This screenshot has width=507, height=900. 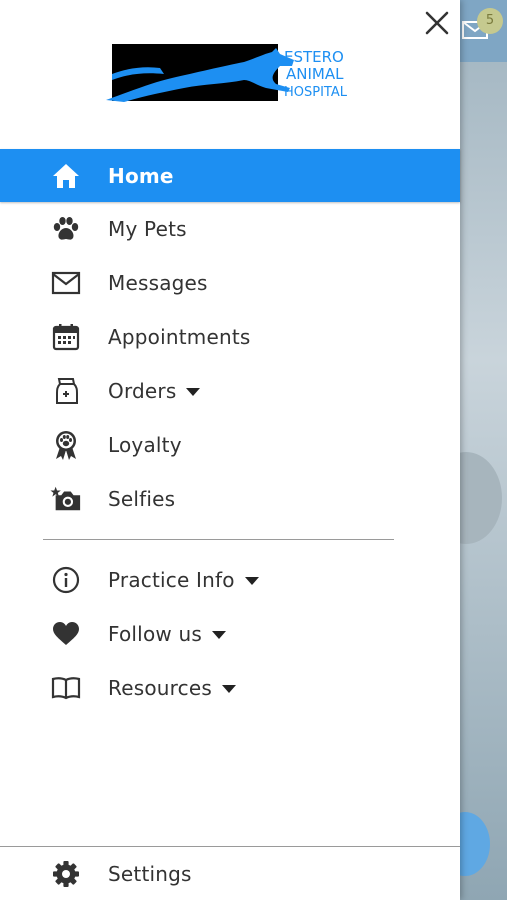 I want to click on book-icon, so click(x=66, y=688).